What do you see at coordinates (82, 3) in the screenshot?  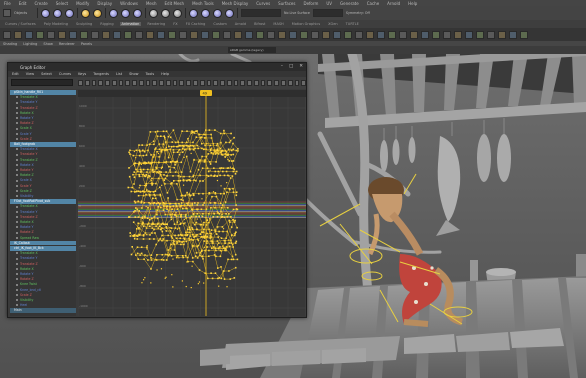 I see `menu-item-modify: Modify` at bounding box center [82, 3].